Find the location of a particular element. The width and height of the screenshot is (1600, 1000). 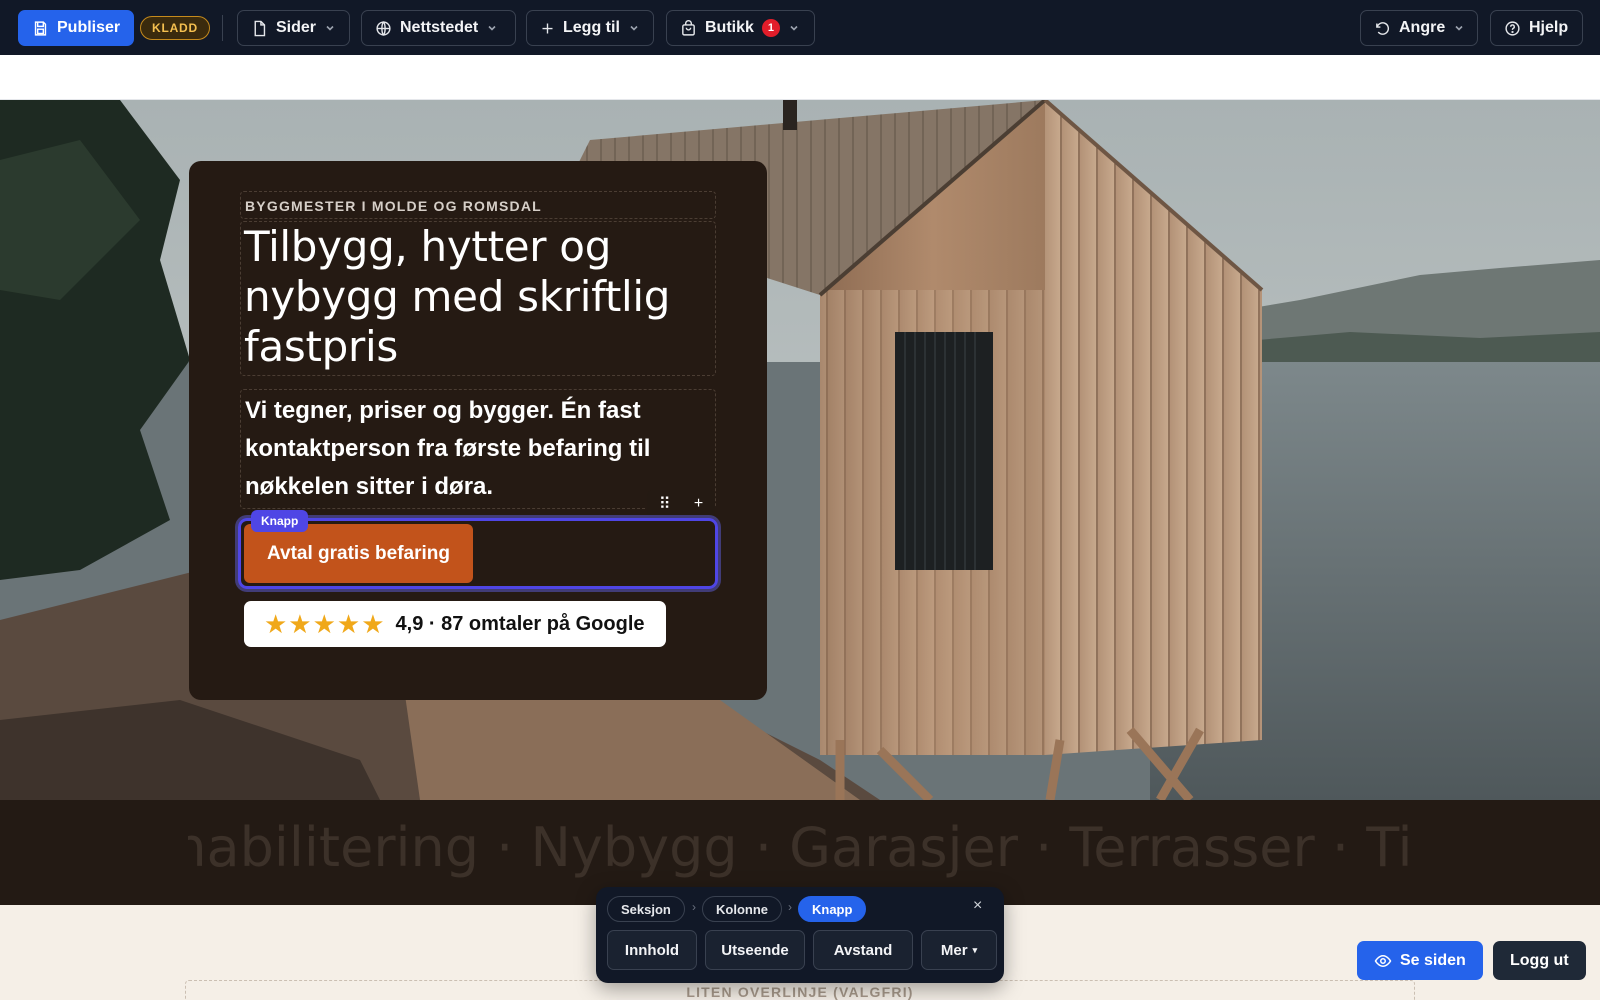

spacing-tab-button: Avstand is located at coordinates (863, 950).